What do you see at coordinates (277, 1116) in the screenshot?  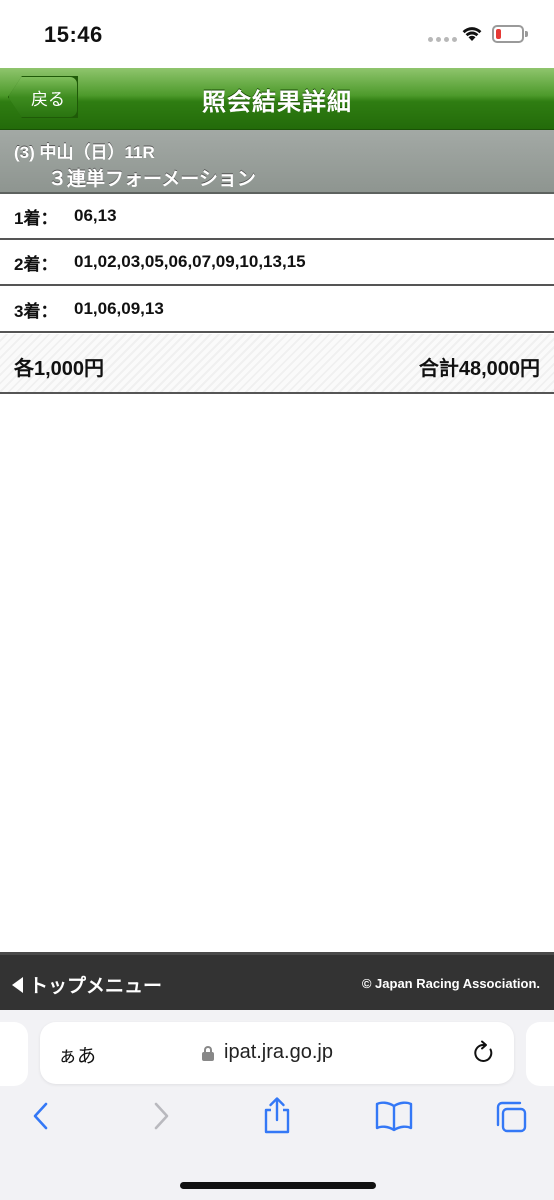 I see `share-icon` at bounding box center [277, 1116].